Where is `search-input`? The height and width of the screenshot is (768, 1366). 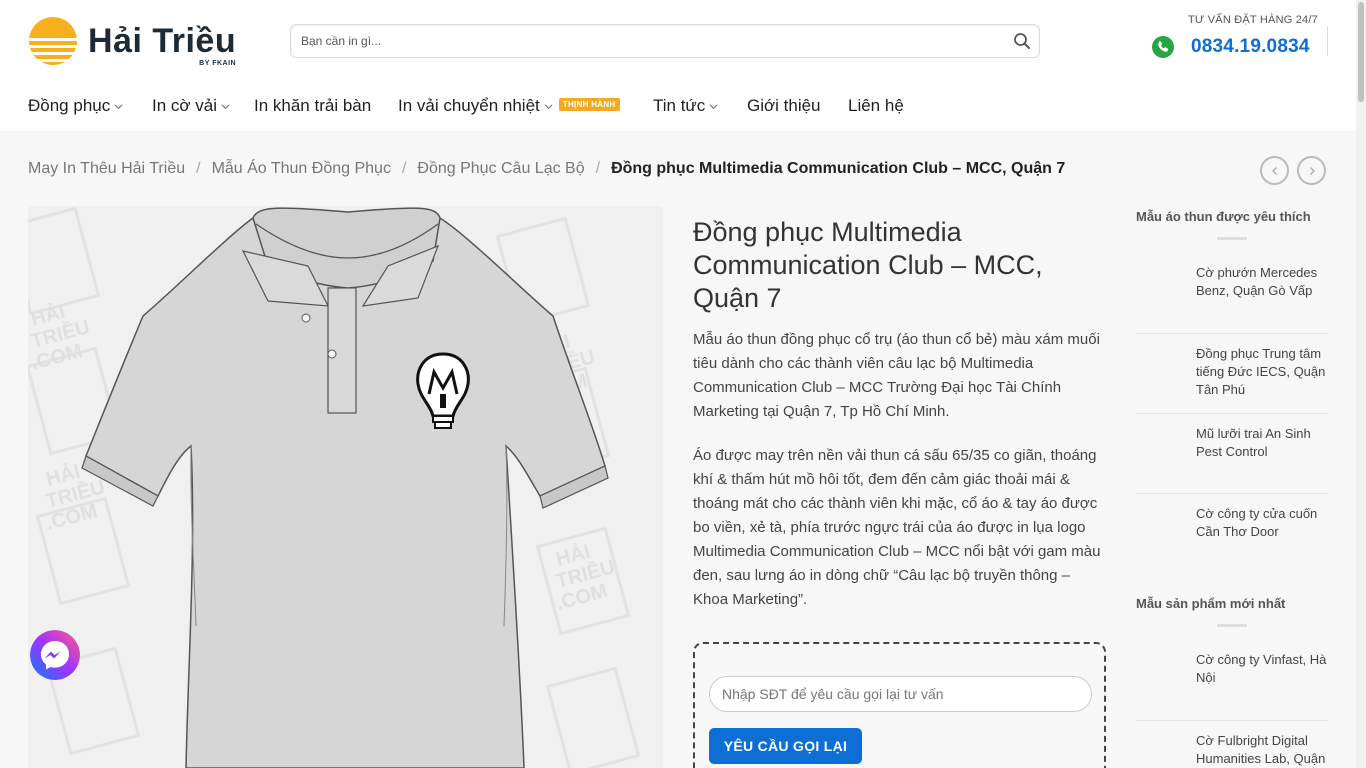
search-input is located at coordinates (641, 41).